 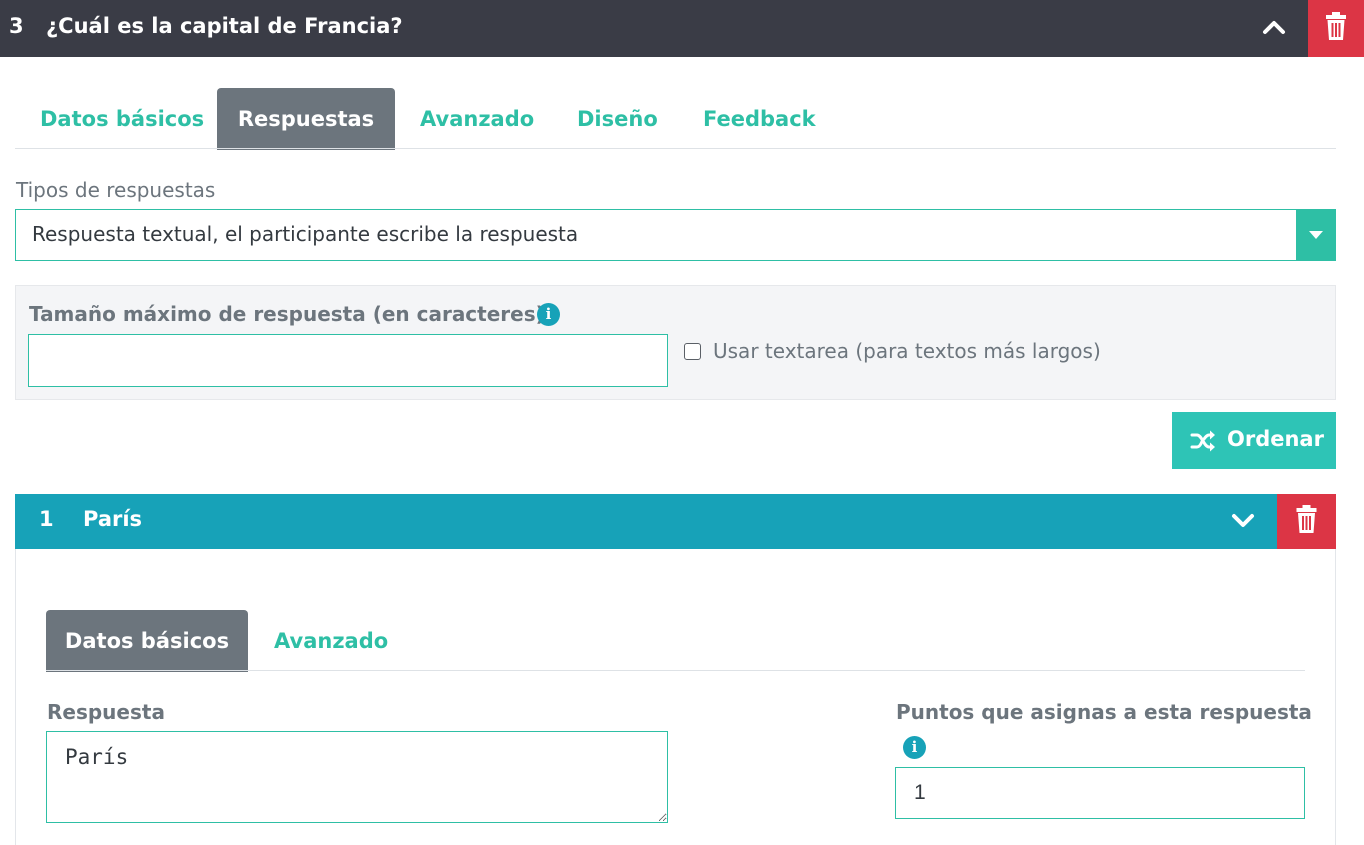 I want to click on tab-datos-basicos: Datos básicos, so click(x=122, y=119).